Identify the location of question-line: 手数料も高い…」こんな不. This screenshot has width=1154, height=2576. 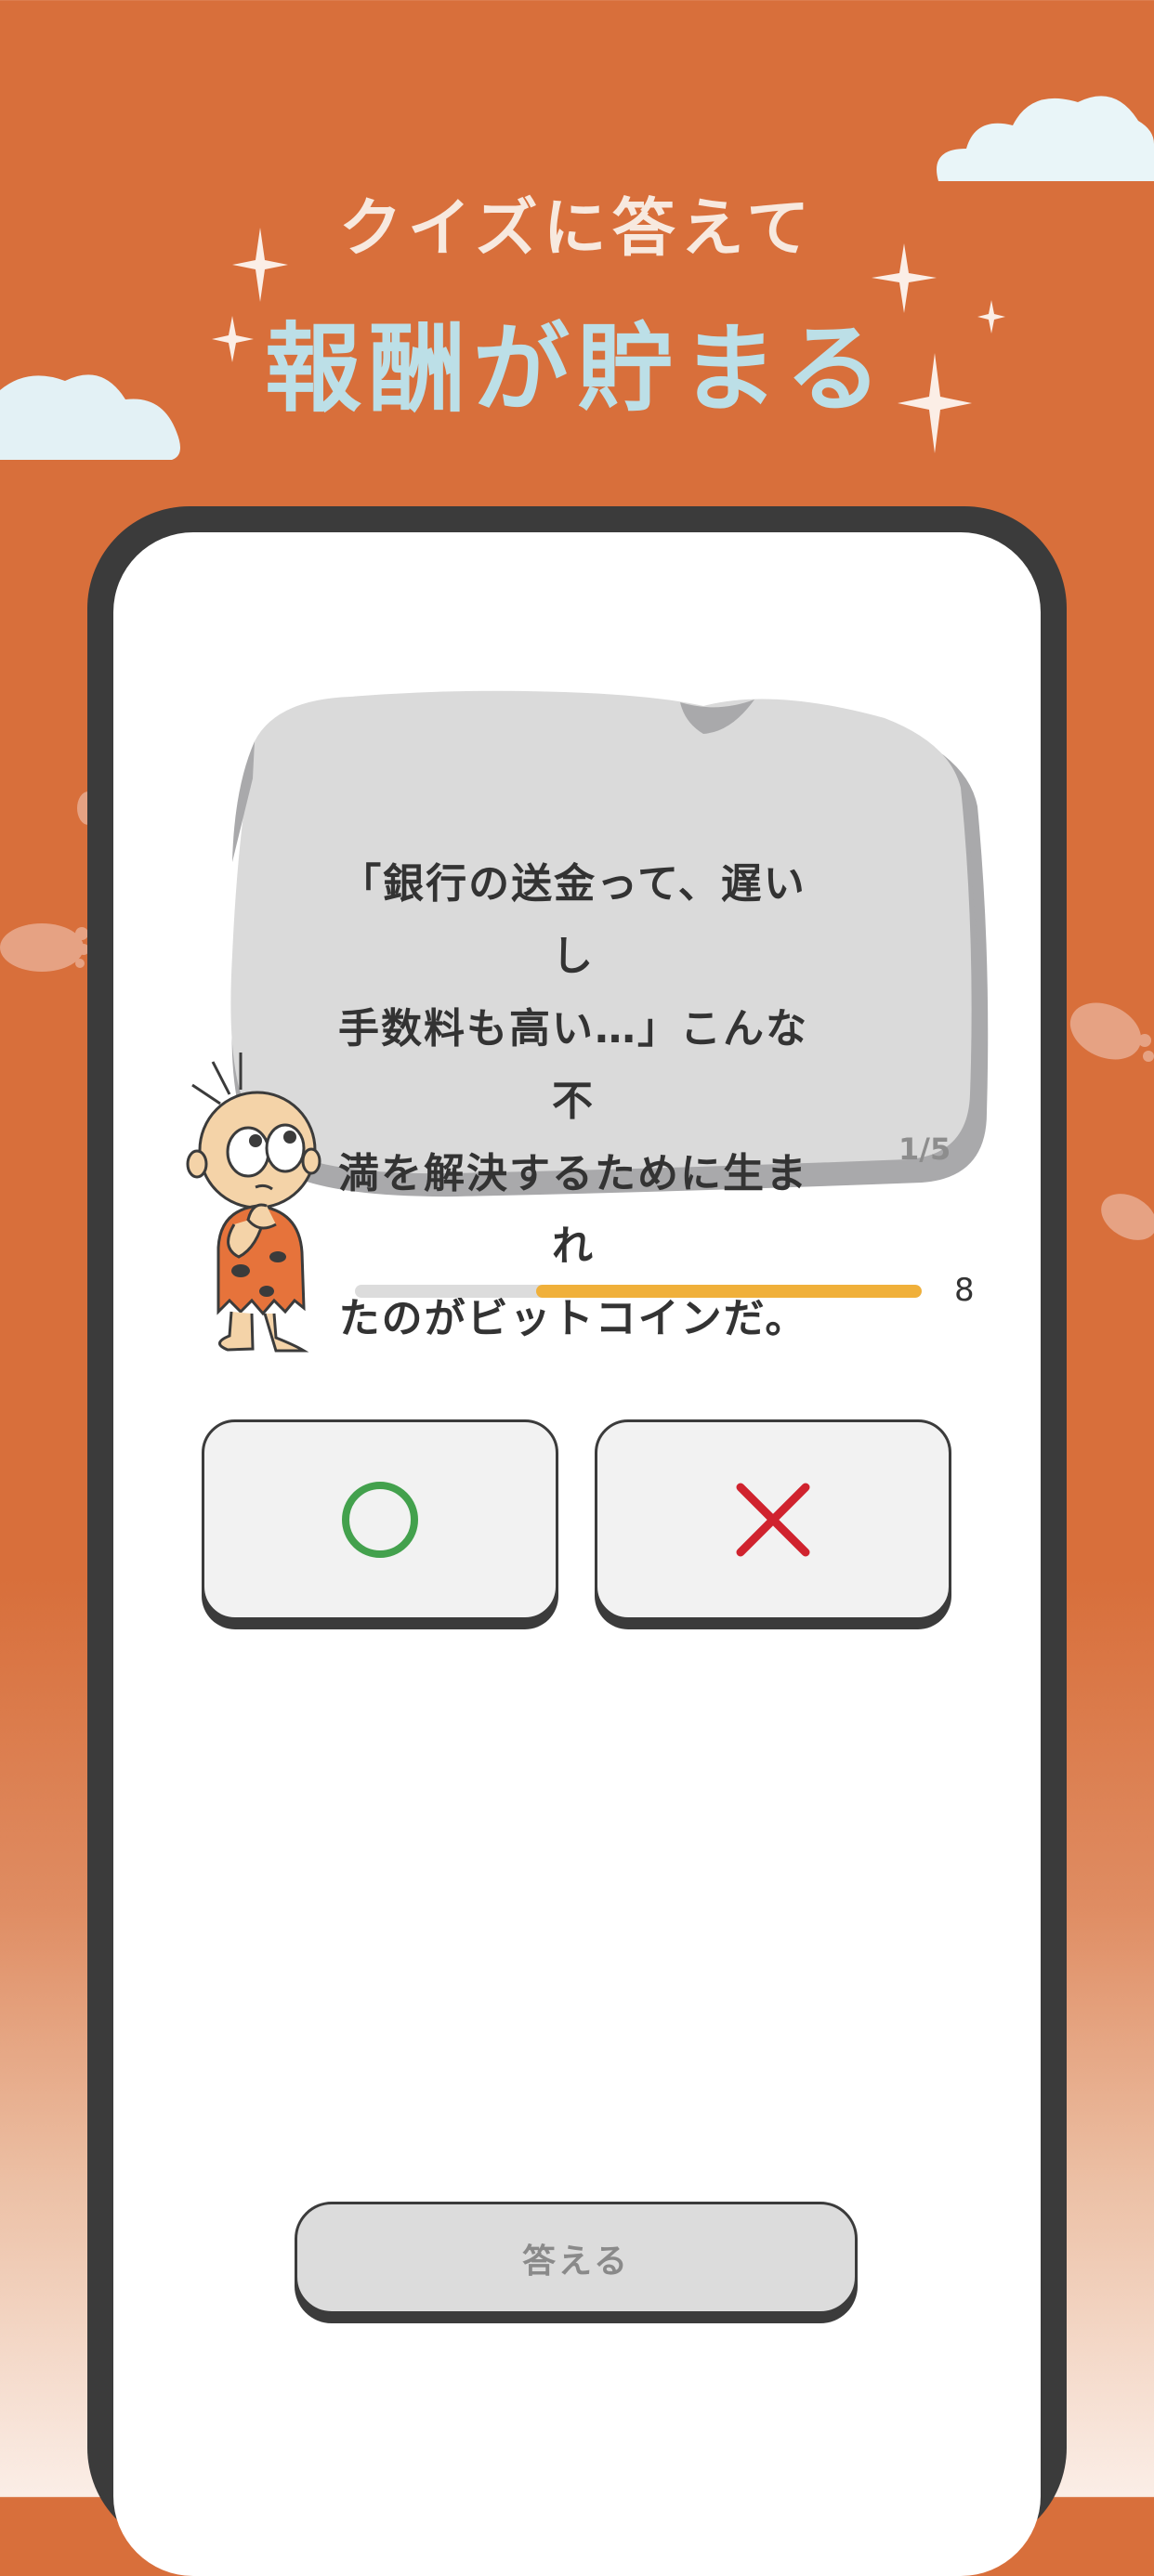
(573, 1065).